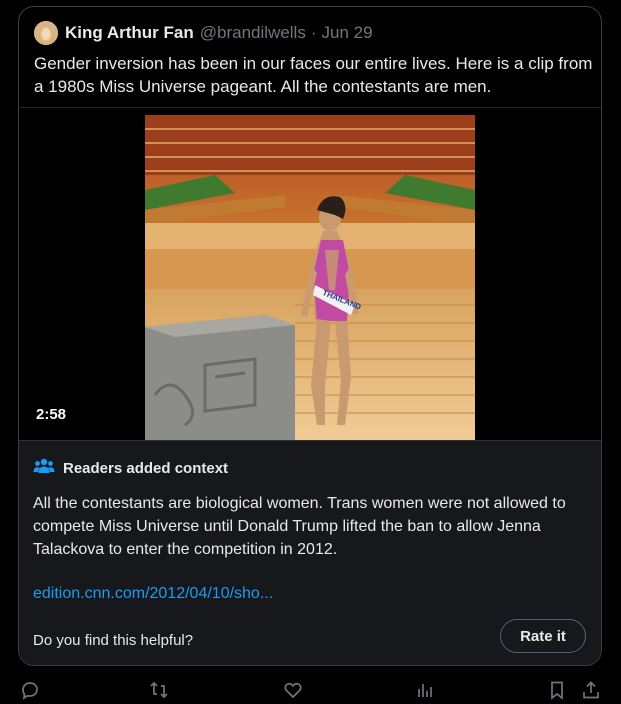 Image resolution: width=621 pixels, height=704 pixels. I want to click on community-note-header: Readers added context, so click(130, 468).